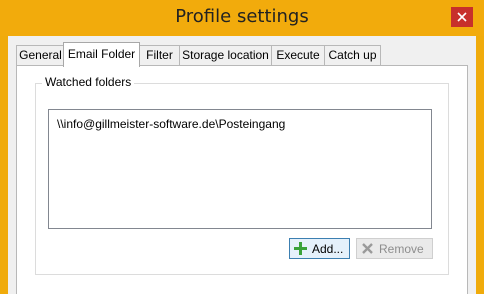 This screenshot has width=484, height=294. I want to click on close-icon, so click(462, 17).